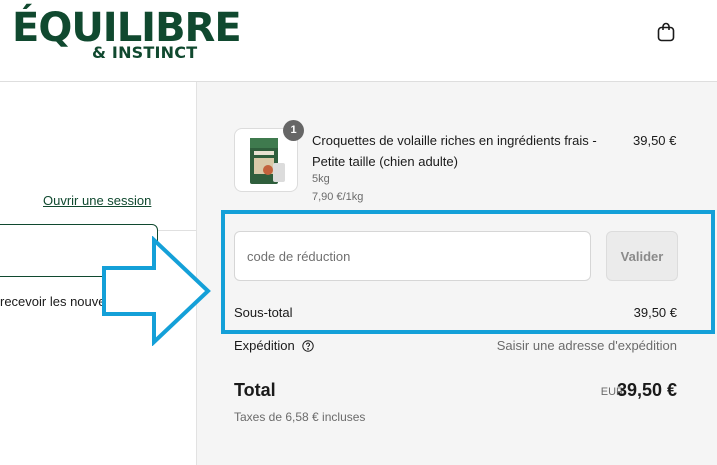 This screenshot has height=465, width=717. What do you see at coordinates (293, 130) in the screenshot?
I see `quantity-badge: 1` at bounding box center [293, 130].